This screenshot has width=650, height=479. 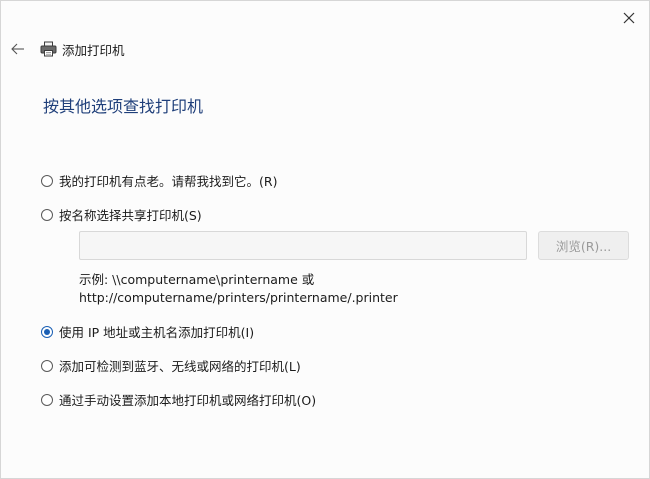 What do you see at coordinates (47, 399) in the screenshot?
I see `radio-manual-settings` at bounding box center [47, 399].